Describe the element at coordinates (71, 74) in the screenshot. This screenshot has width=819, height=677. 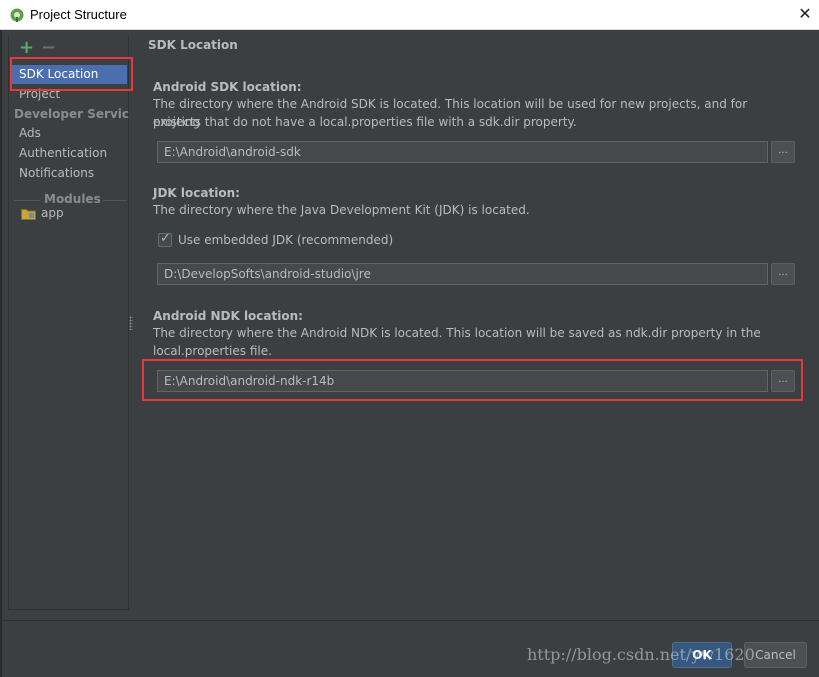
I see `highlight-box-sdk-location` at that location.